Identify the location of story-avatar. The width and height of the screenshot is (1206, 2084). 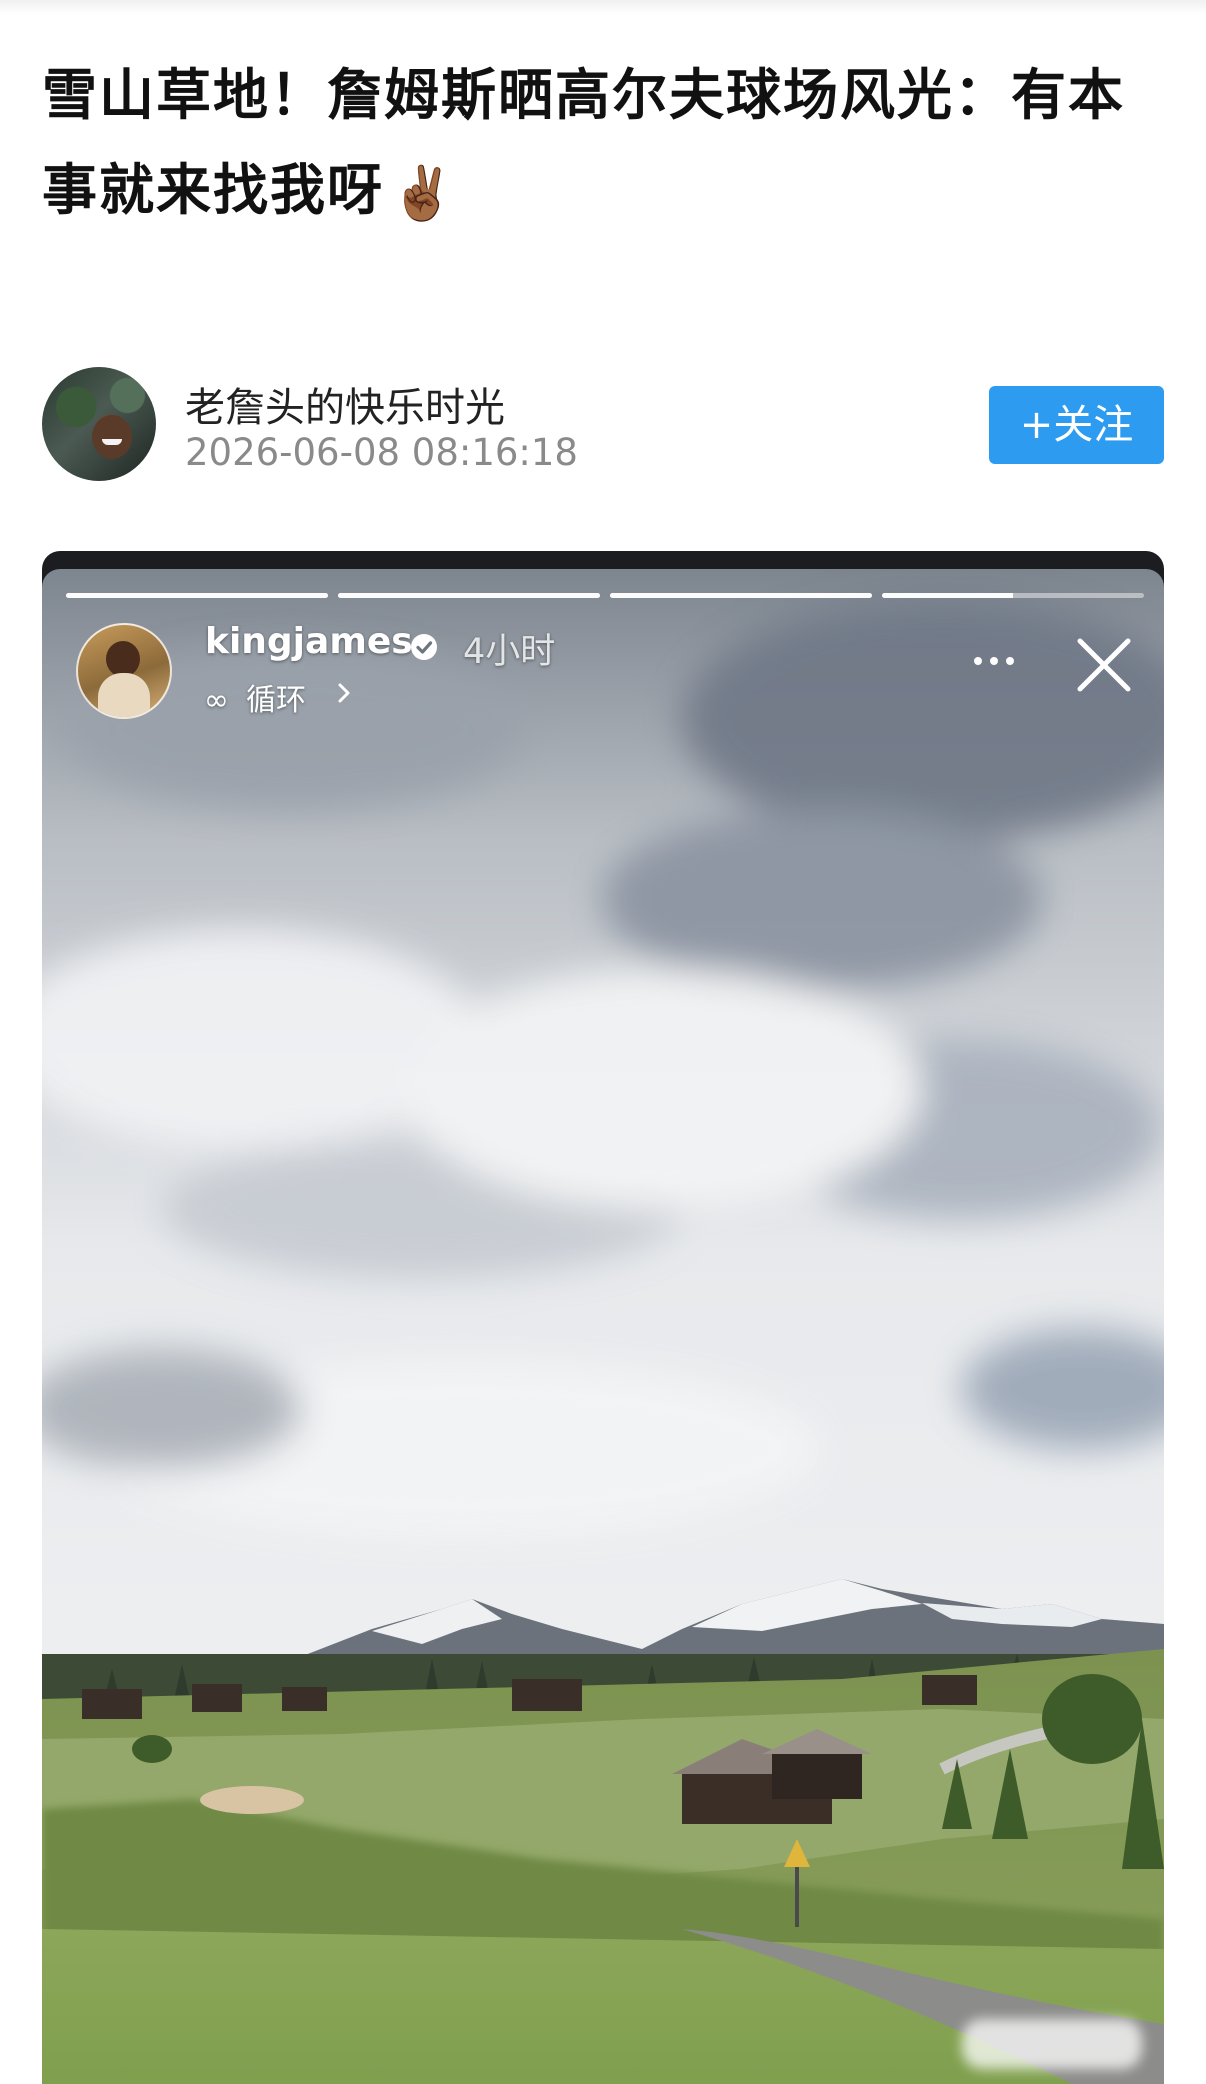
(124, 671).